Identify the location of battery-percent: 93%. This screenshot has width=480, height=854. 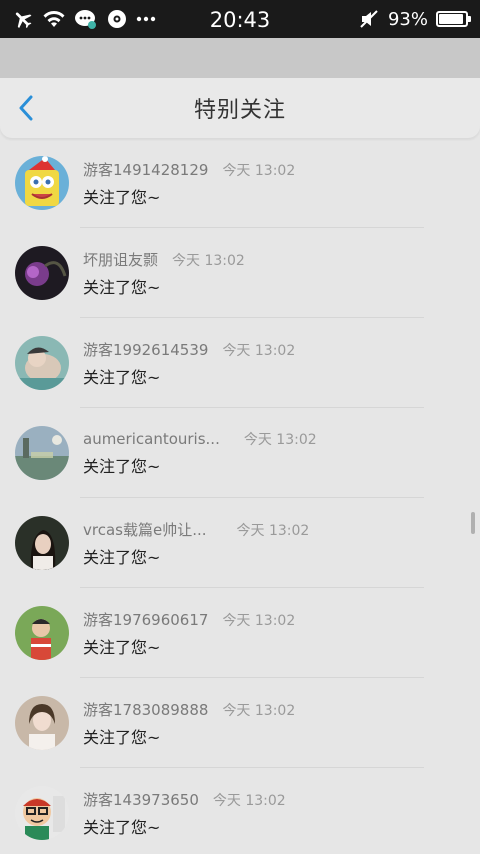
(407, 19).